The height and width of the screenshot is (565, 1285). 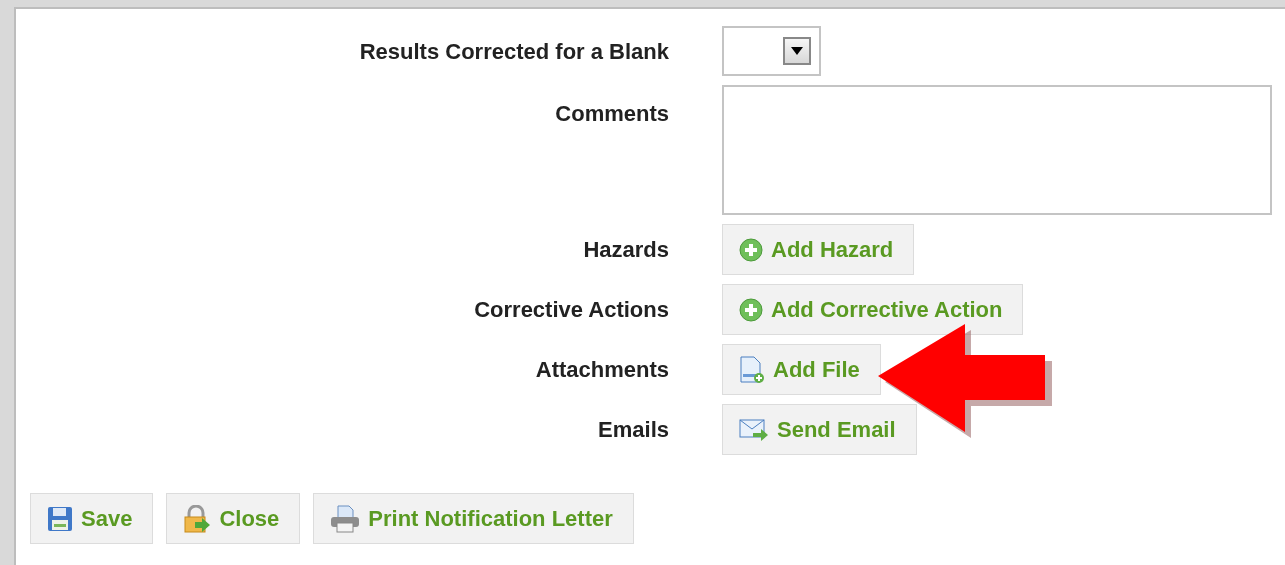 What do you see at coordinates (819, 429) in the screenshot?
I see `action-button: Send Email` at bounding box center [819, 429].